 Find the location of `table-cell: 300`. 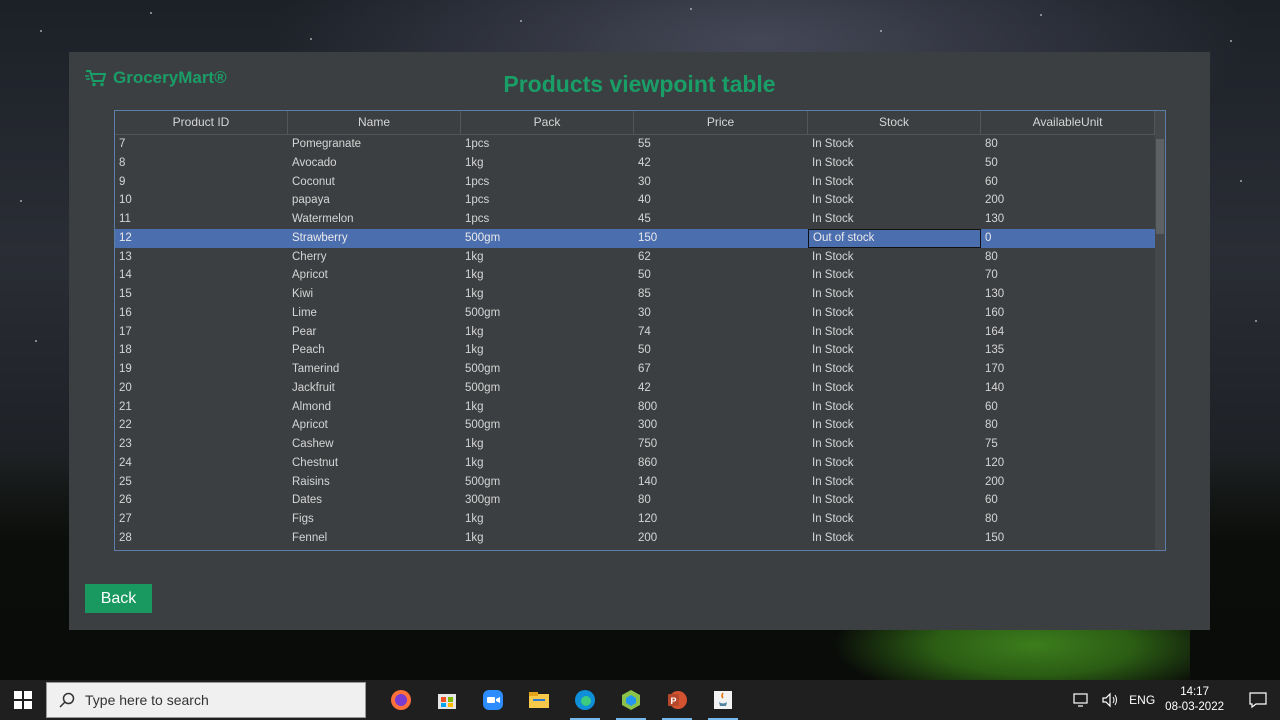

table-cell: 300 is located at coordinates (721, 425).